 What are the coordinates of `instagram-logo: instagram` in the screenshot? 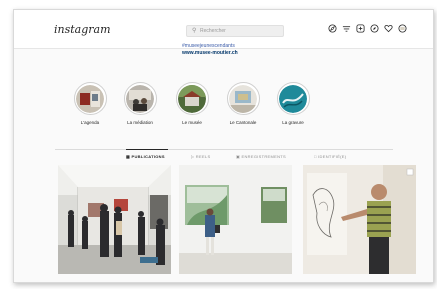 It's located at (82, 29).